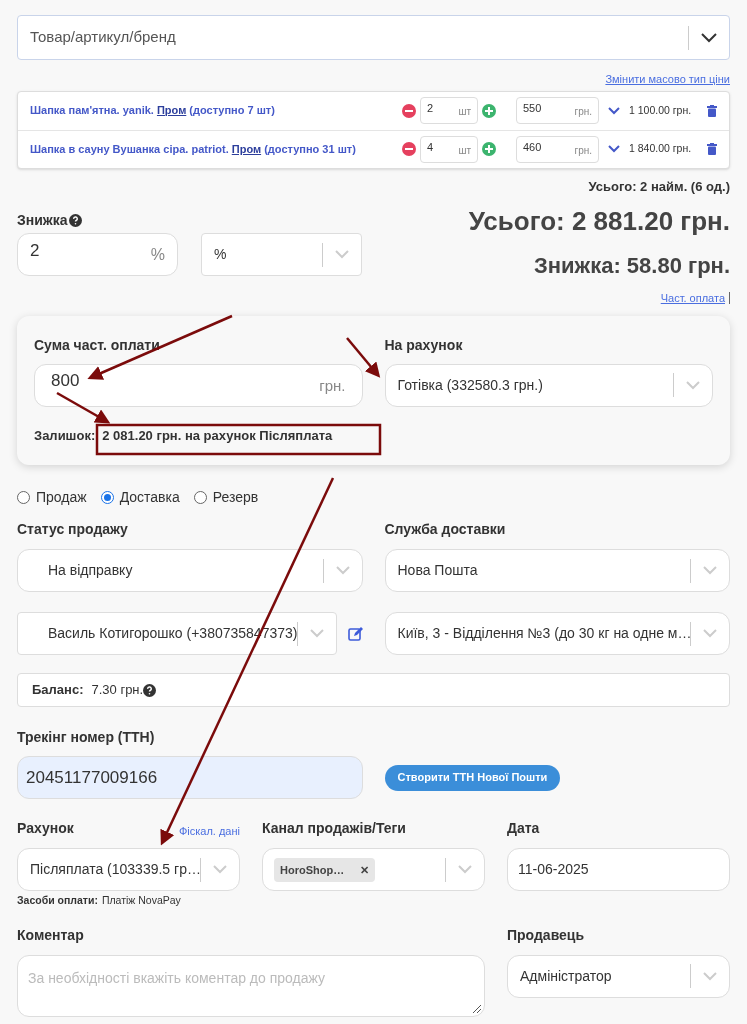  What do you see at coordinates (45, 828) in the screenshot?
I see `field-label: Рахунок` at bounding box center [45, 828].